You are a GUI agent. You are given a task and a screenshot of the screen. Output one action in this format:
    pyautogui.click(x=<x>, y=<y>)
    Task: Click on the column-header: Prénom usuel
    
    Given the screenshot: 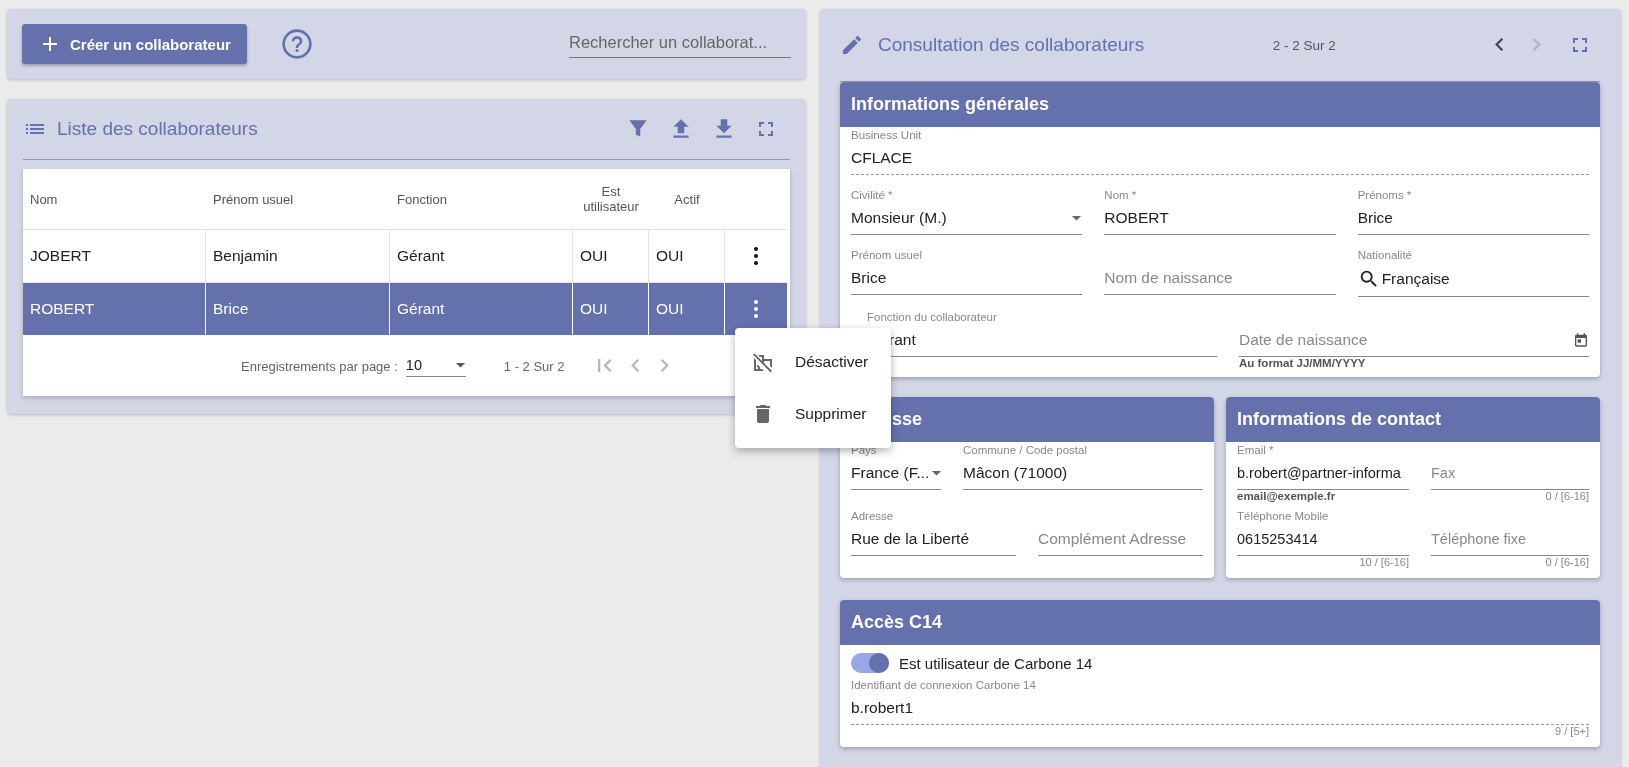 What is the action you would take?
    pyautogui.click(x=253, y=199)
    